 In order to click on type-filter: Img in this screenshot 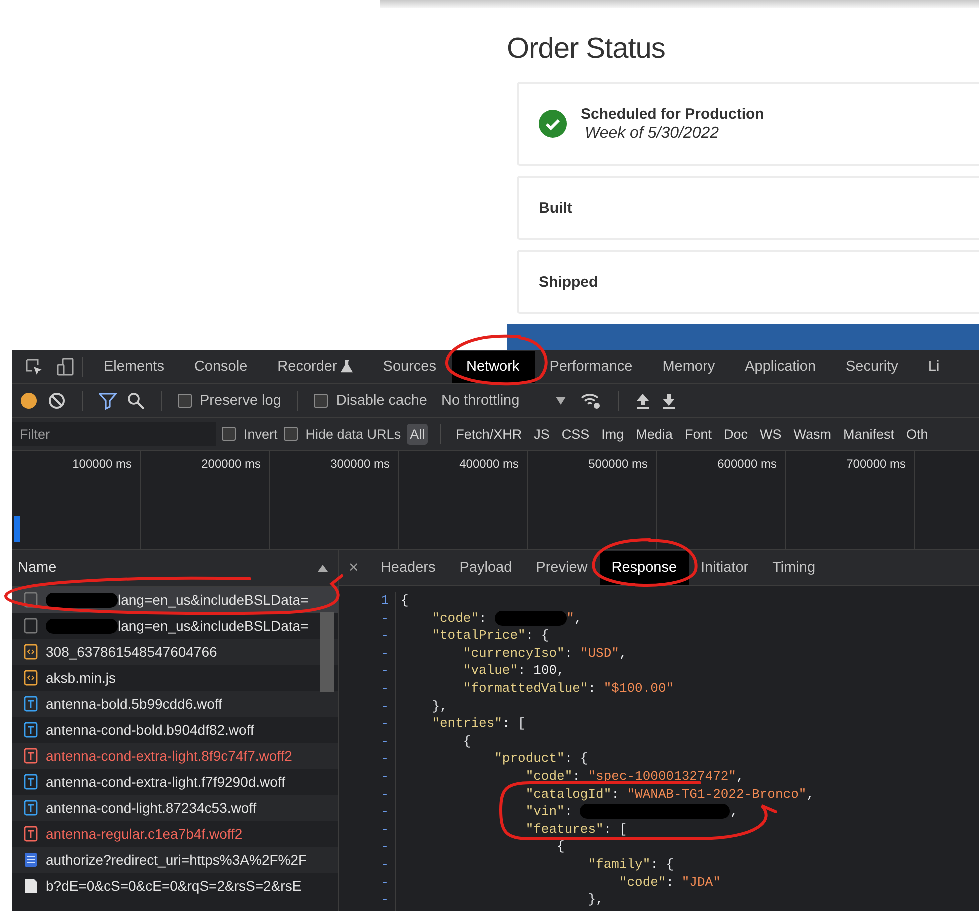, I will do `click(613, 434)`.